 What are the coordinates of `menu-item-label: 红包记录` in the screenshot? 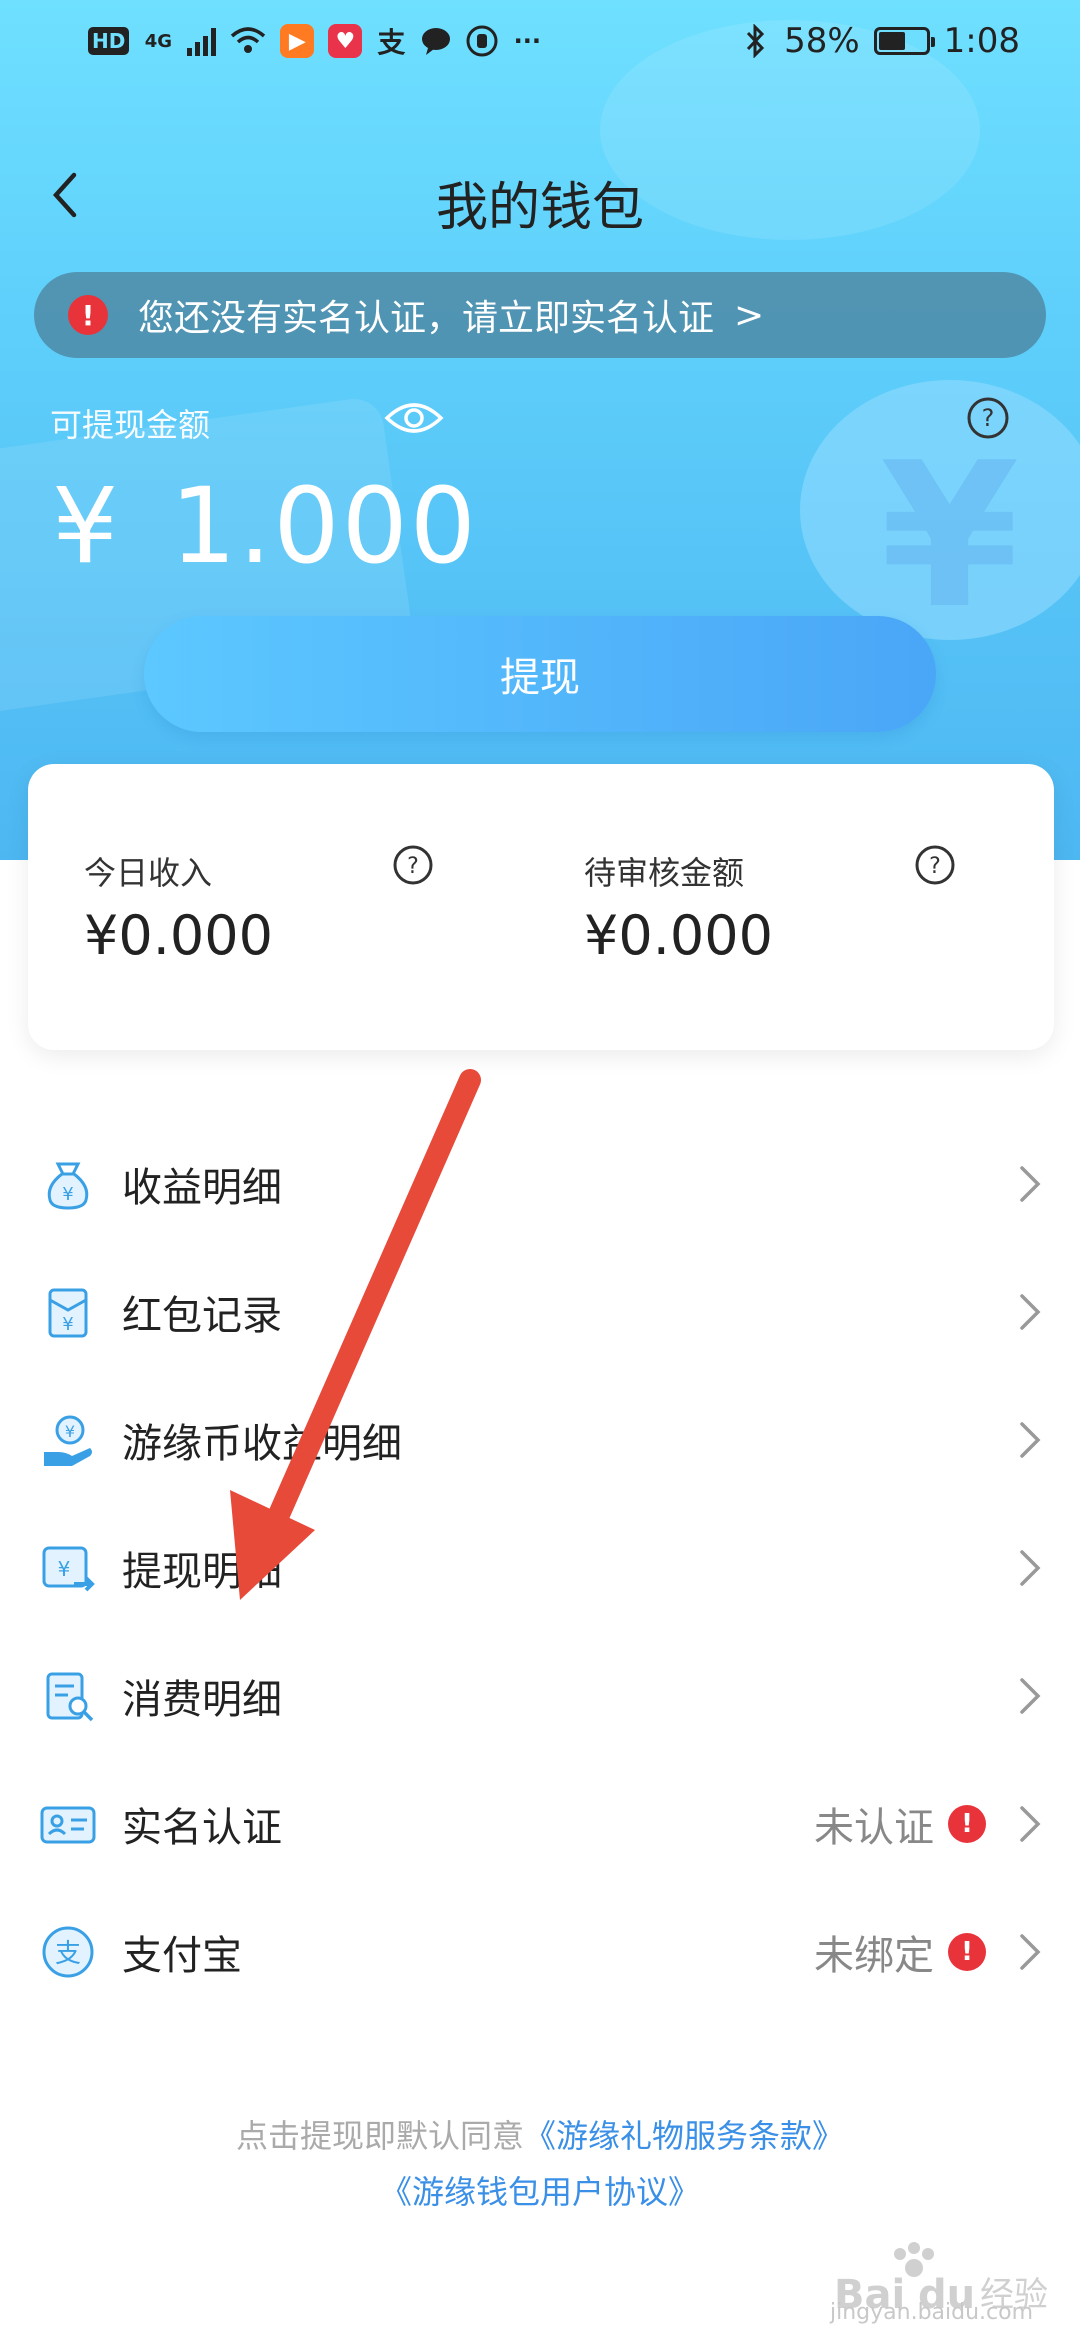 It's located at (202, 1316).